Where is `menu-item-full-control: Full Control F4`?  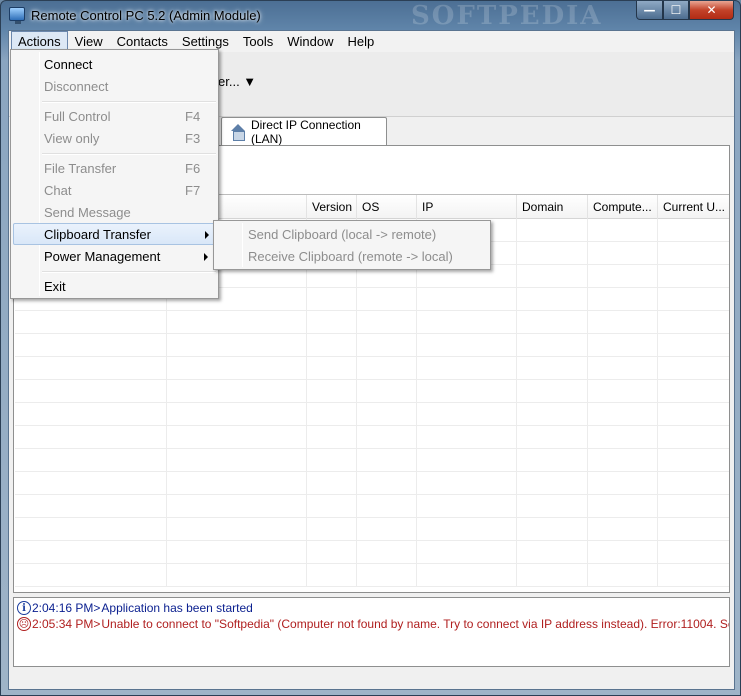 menu-item-full-control: Full Control F4 is located at coordinates (114, 116).